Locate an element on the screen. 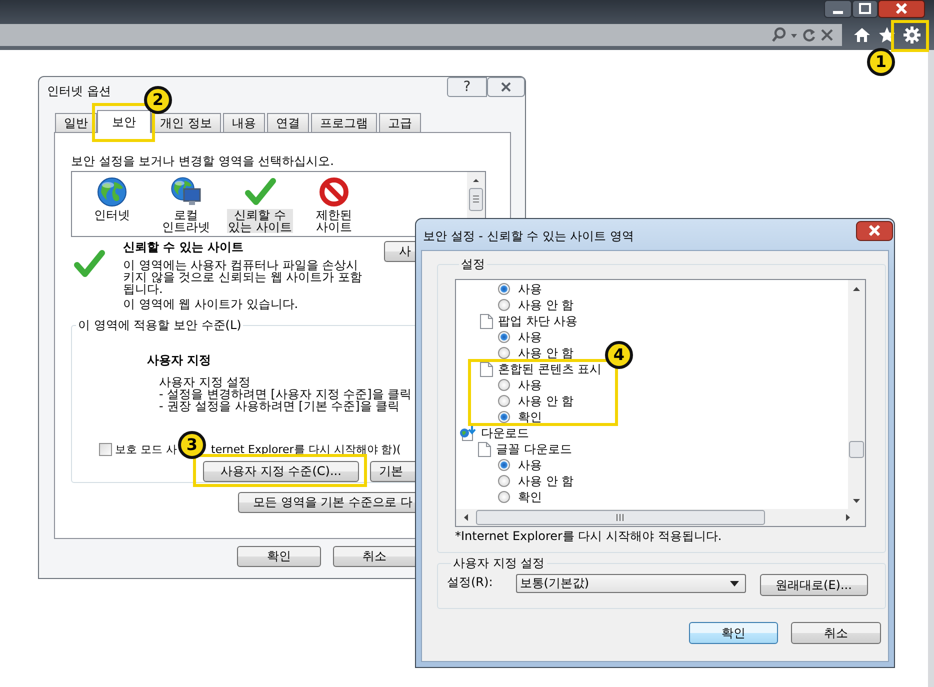  tab: 연결 is located at coordinates (287, 122).